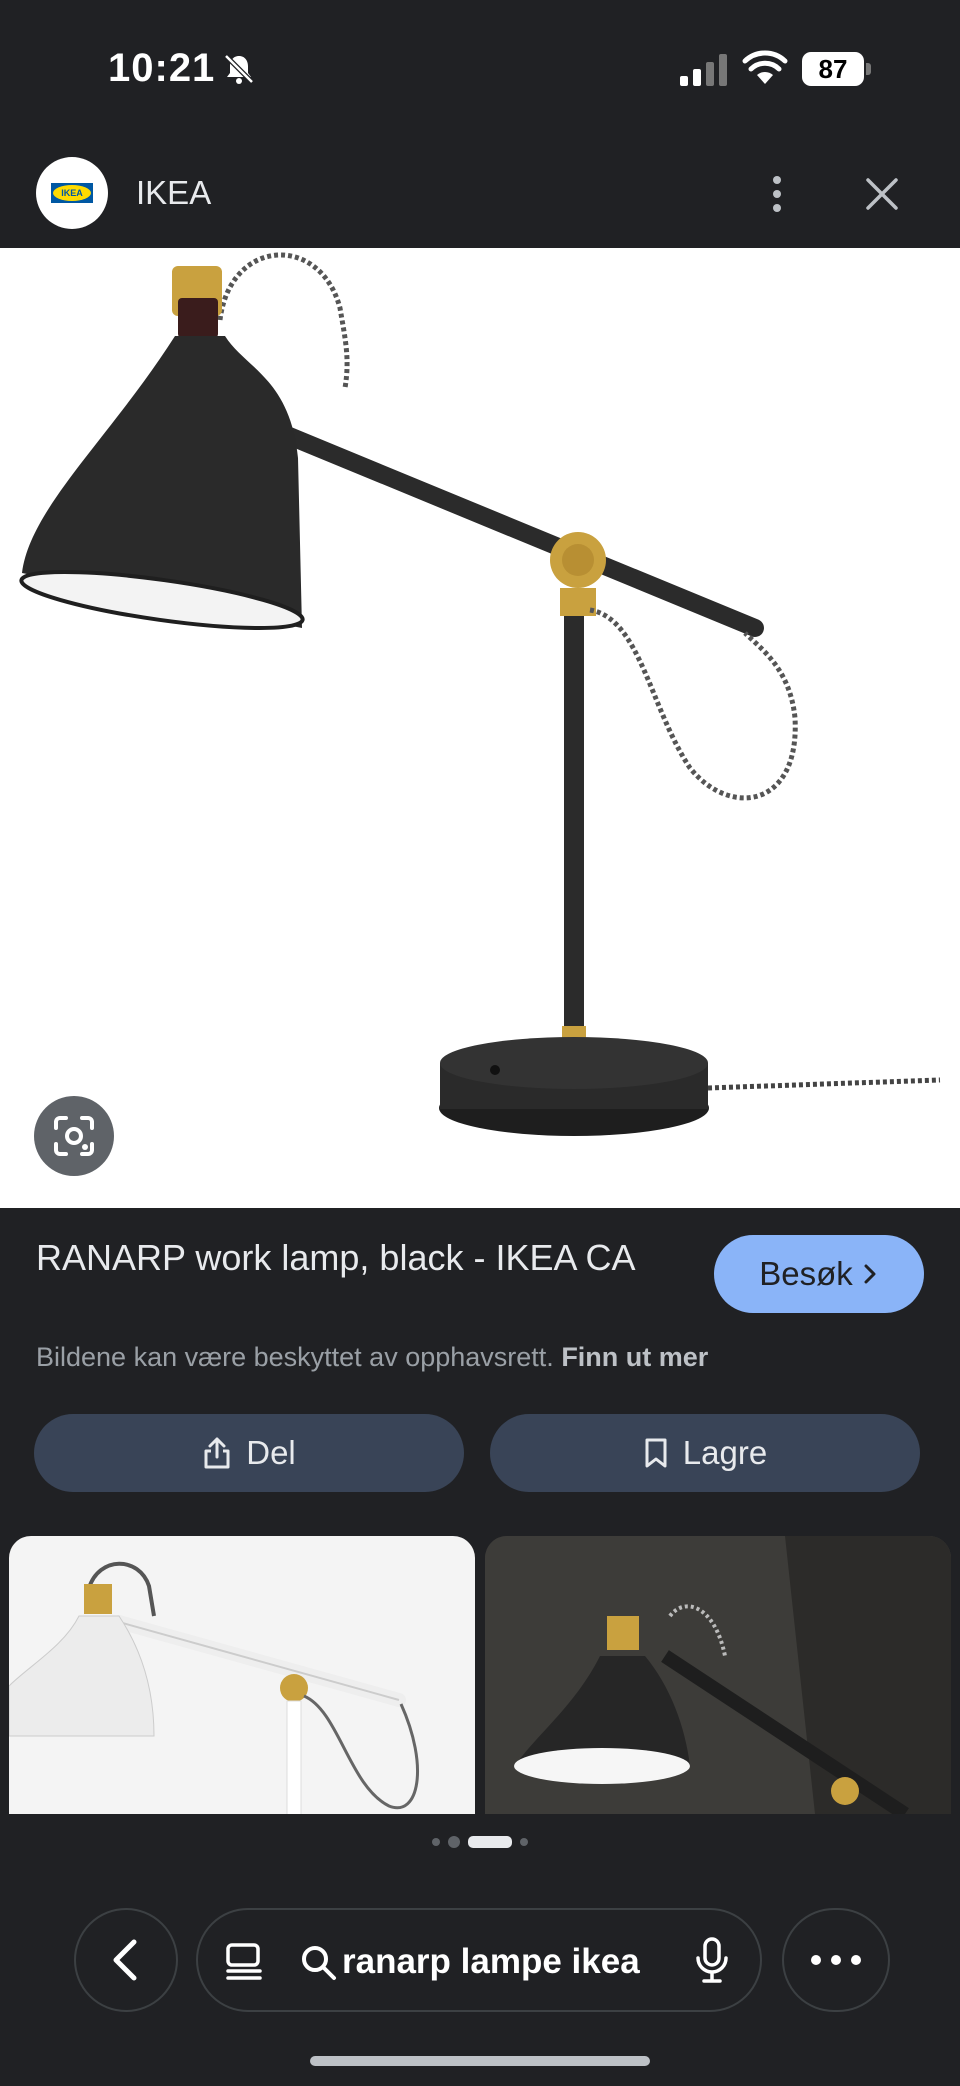 This screenshot has width=960, height=2086. Describe the element at coordinates (870, 1274) in the screenshot. I see `chevron-right-icon` at that location.